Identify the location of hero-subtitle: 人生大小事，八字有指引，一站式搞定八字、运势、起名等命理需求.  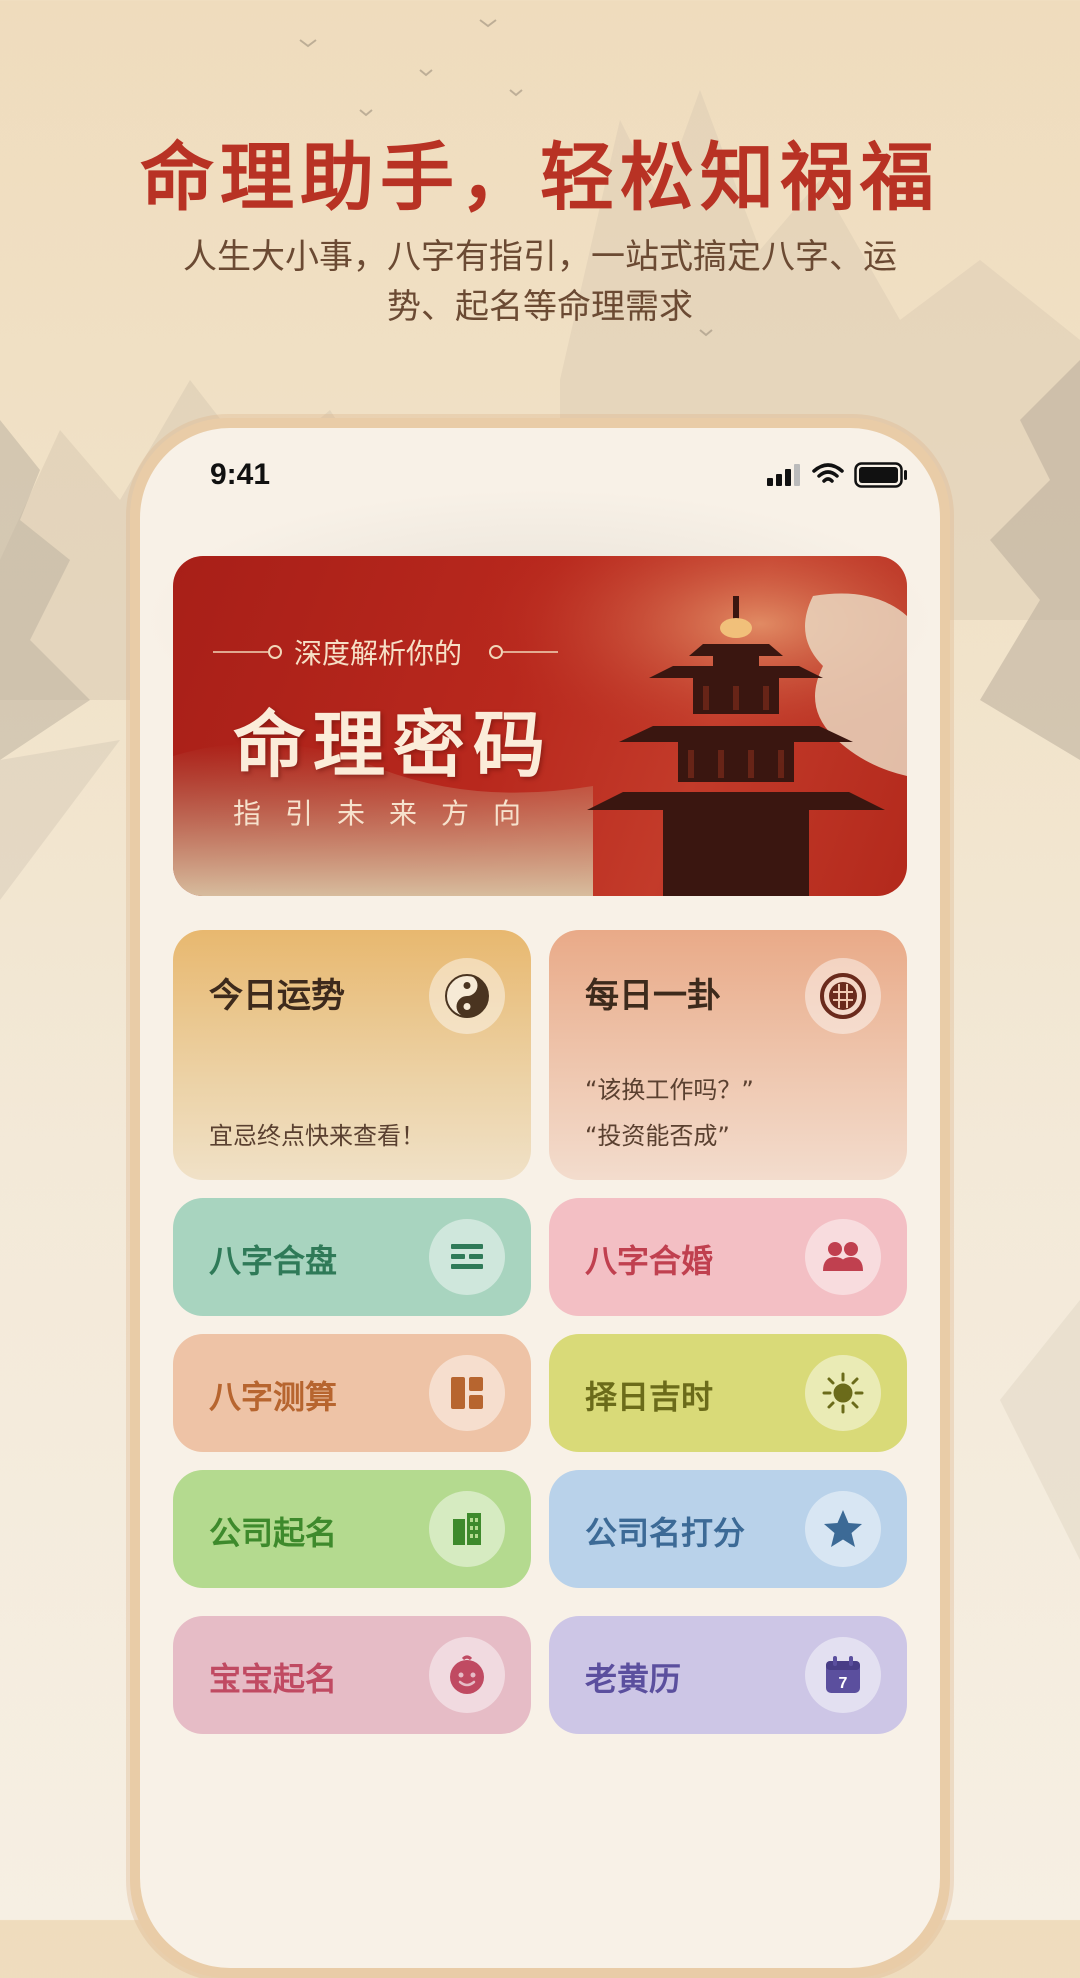
(540, 282).